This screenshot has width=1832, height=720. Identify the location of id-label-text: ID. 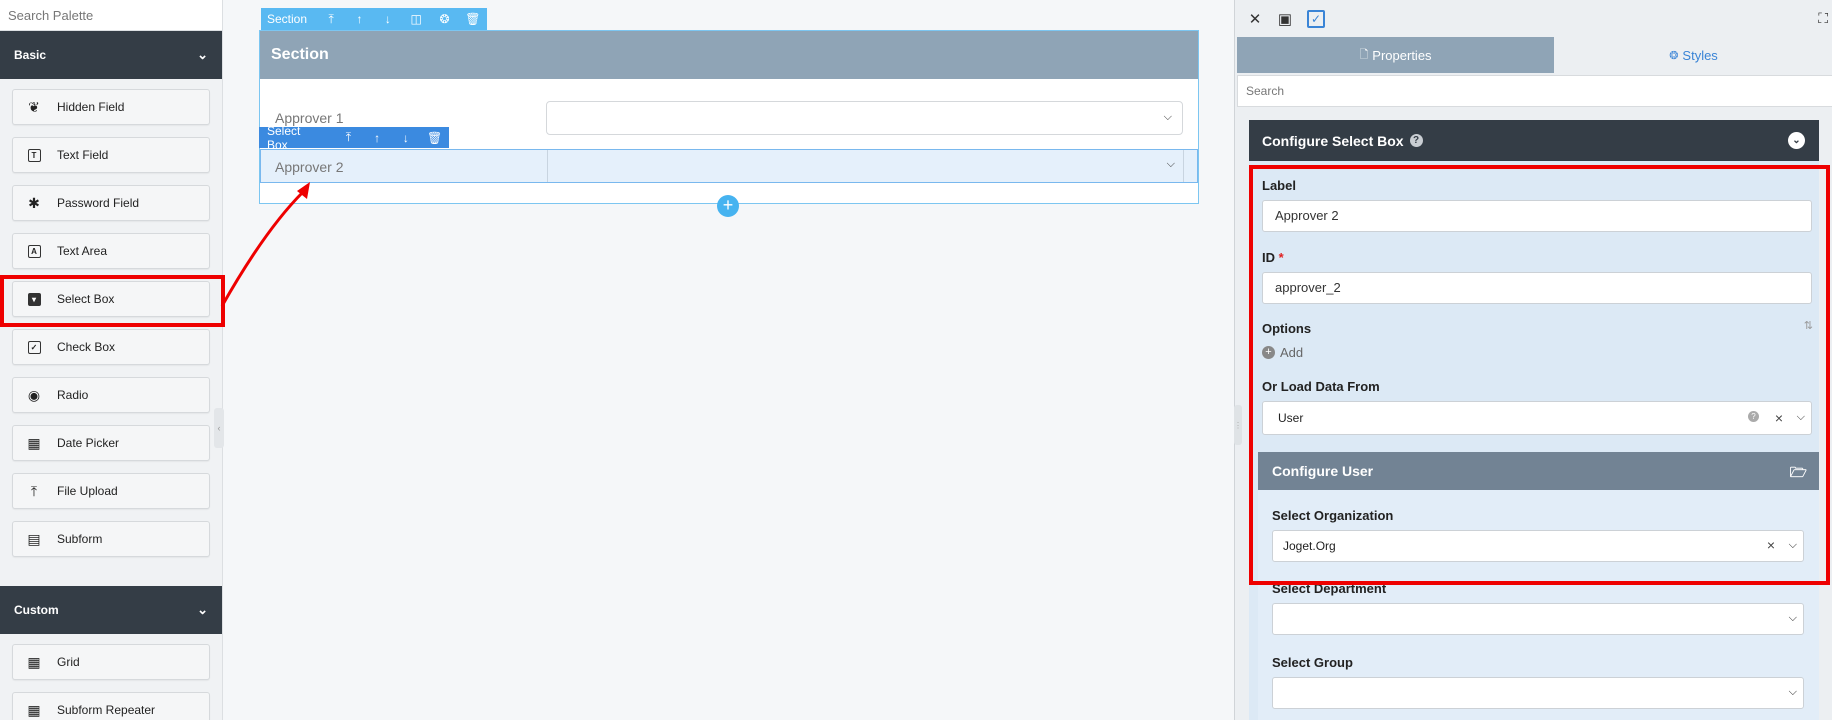
(1268, 257).